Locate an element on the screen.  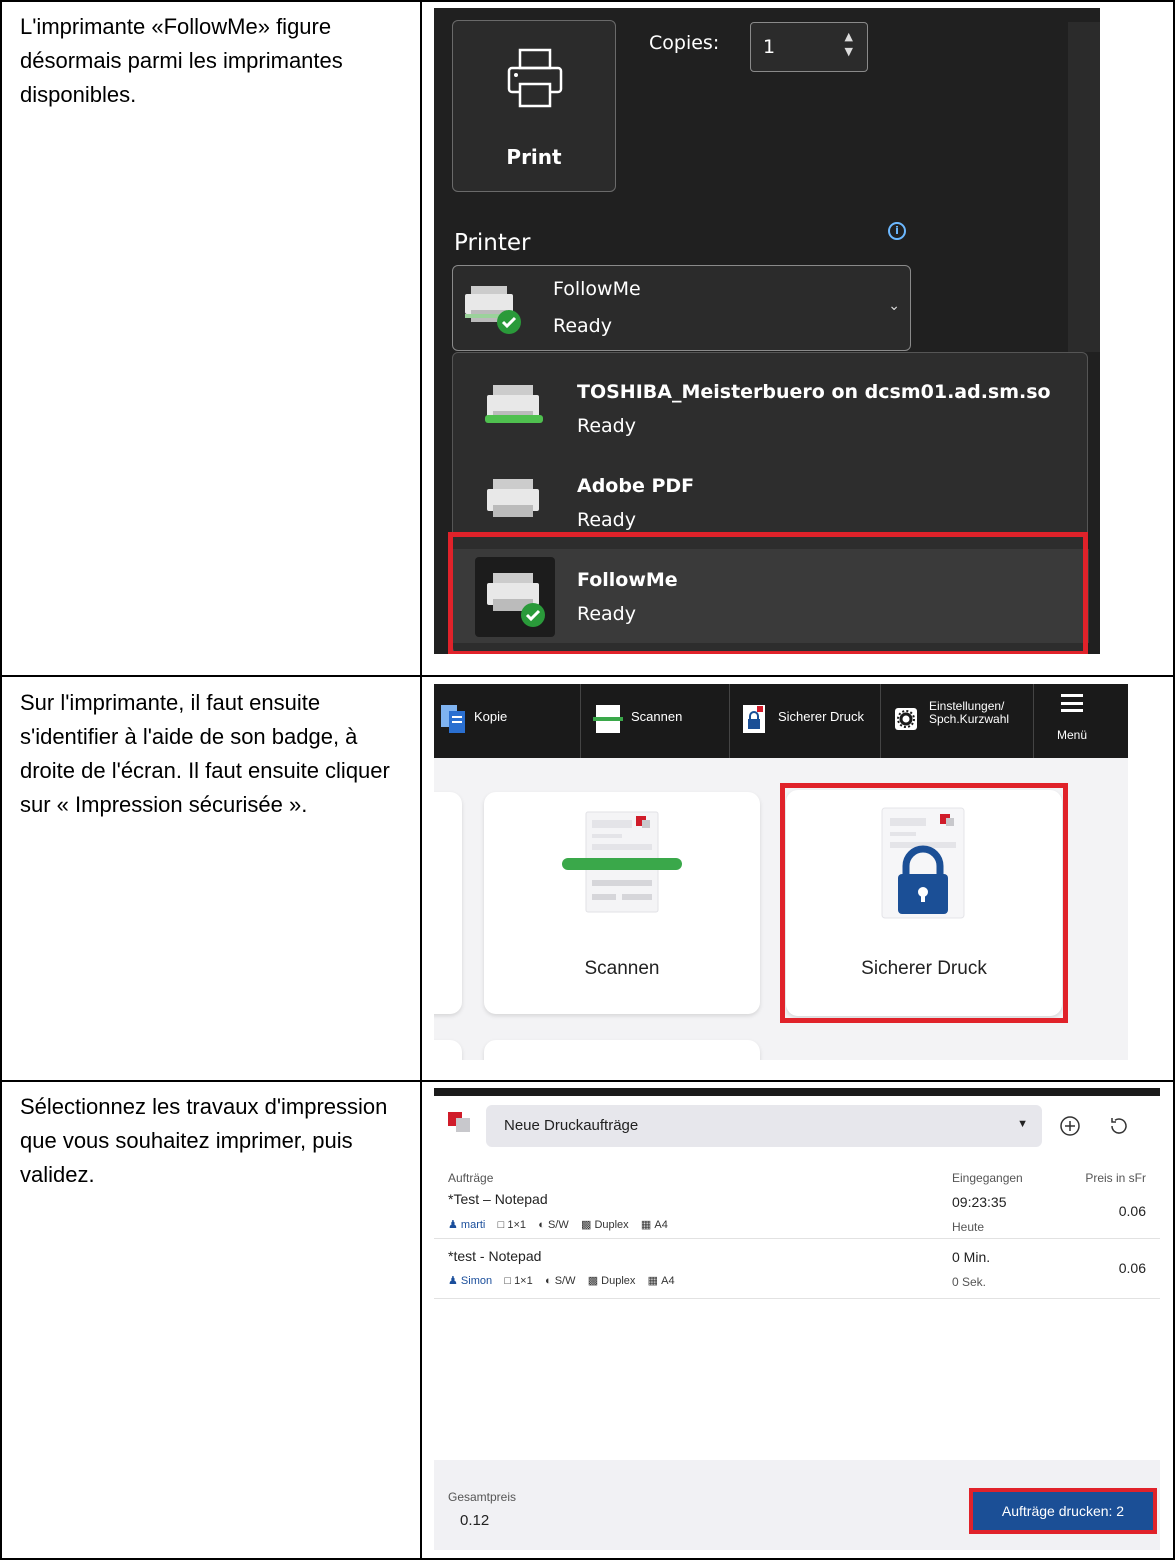
tab-einstellungen: Einstellungen/ Spch.Kurzwahl is located at coordinates (957, 721).